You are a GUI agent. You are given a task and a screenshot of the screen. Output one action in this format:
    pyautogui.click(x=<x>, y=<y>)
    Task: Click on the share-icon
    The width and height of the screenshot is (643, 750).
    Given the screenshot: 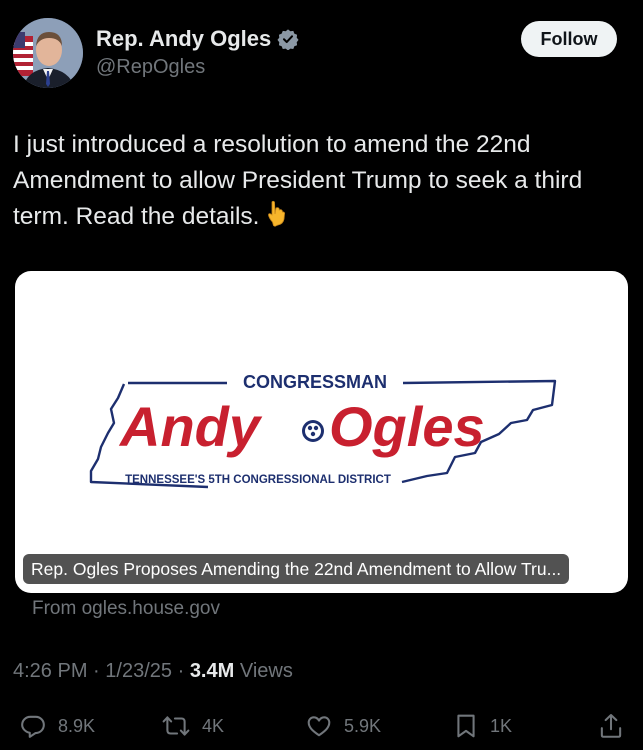 What is the action you would take?
    pyautogui.click(x=611, y=726)
    